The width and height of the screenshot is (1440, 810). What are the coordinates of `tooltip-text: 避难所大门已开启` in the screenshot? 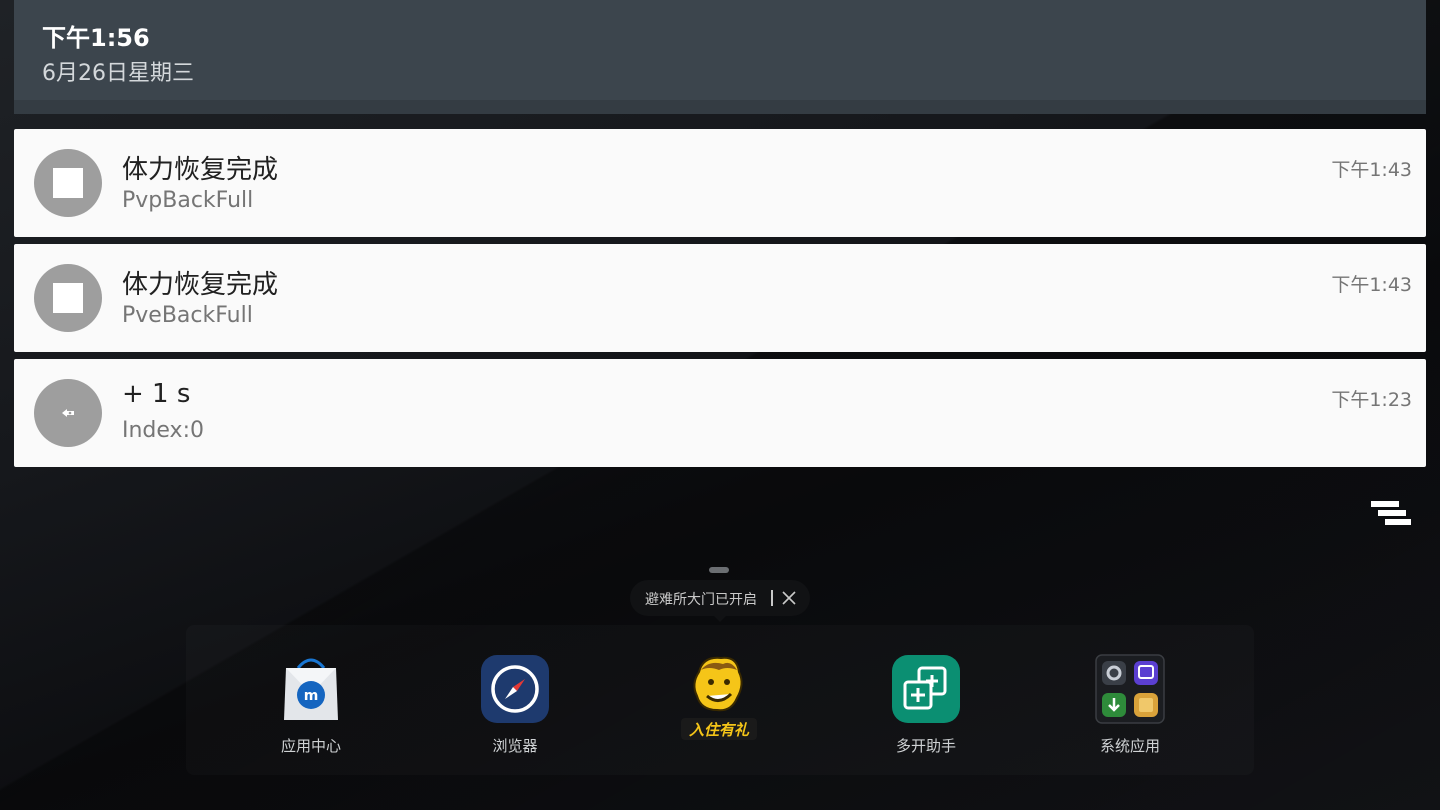 It's located at (701, 600).